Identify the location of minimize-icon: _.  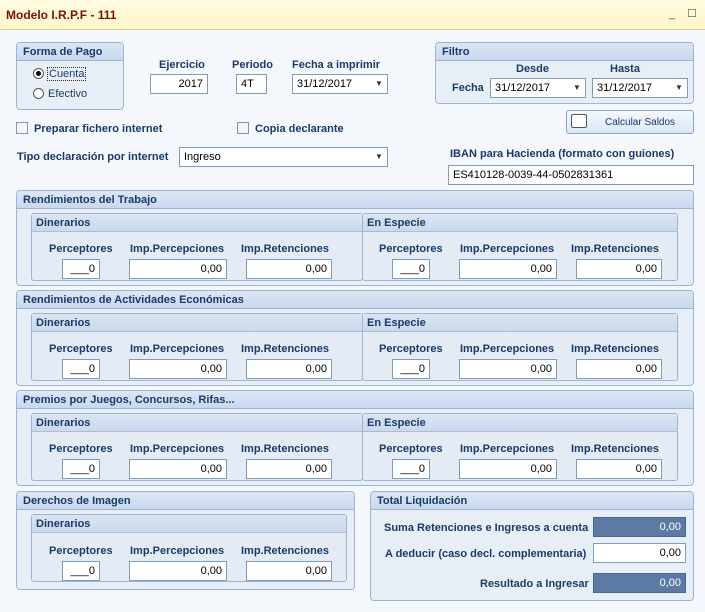
(672, 14).